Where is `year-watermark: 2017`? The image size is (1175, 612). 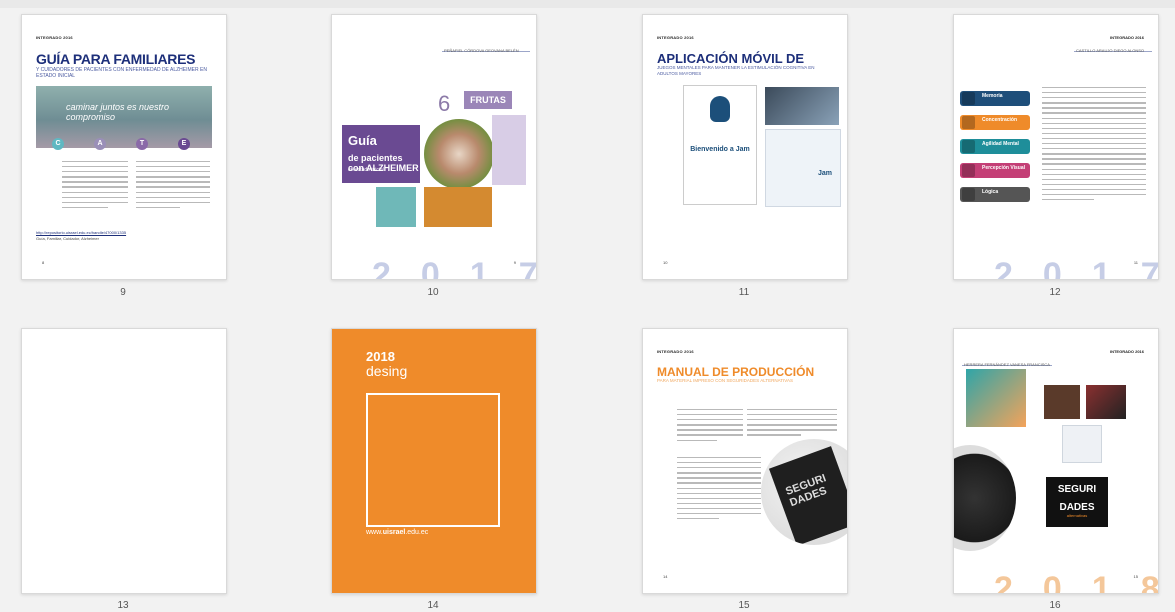
year-watermark: 2017 is located at coordinates (454, 268).